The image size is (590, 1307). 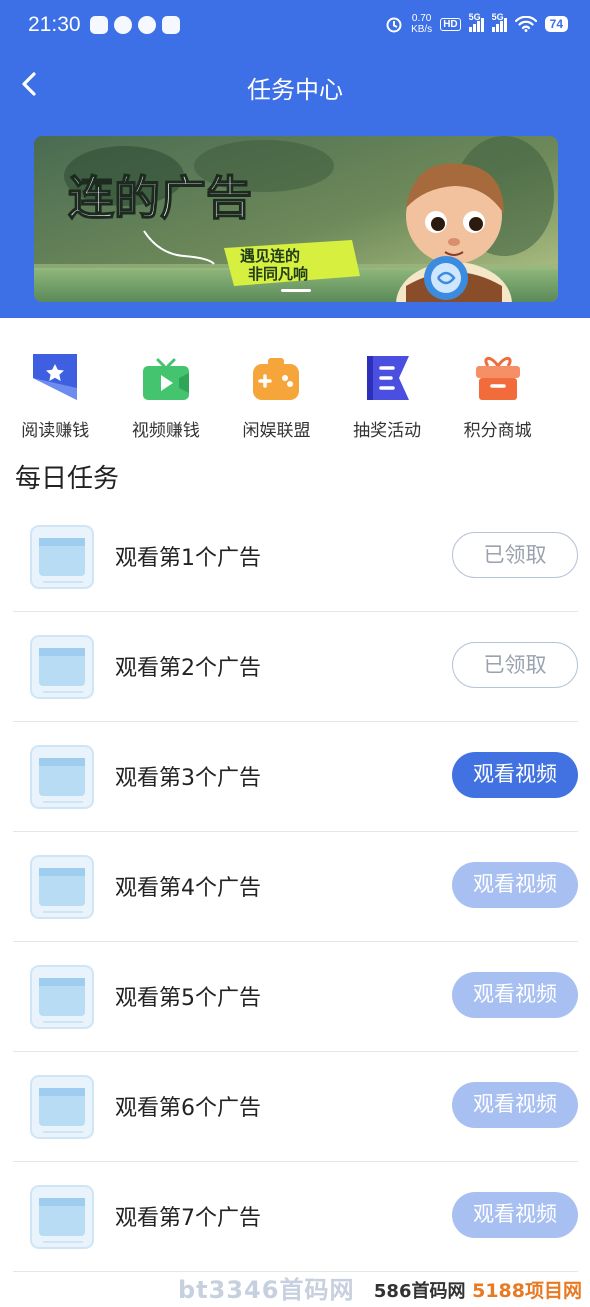 I want to click on gift-icon, so click(x=497, y=378).